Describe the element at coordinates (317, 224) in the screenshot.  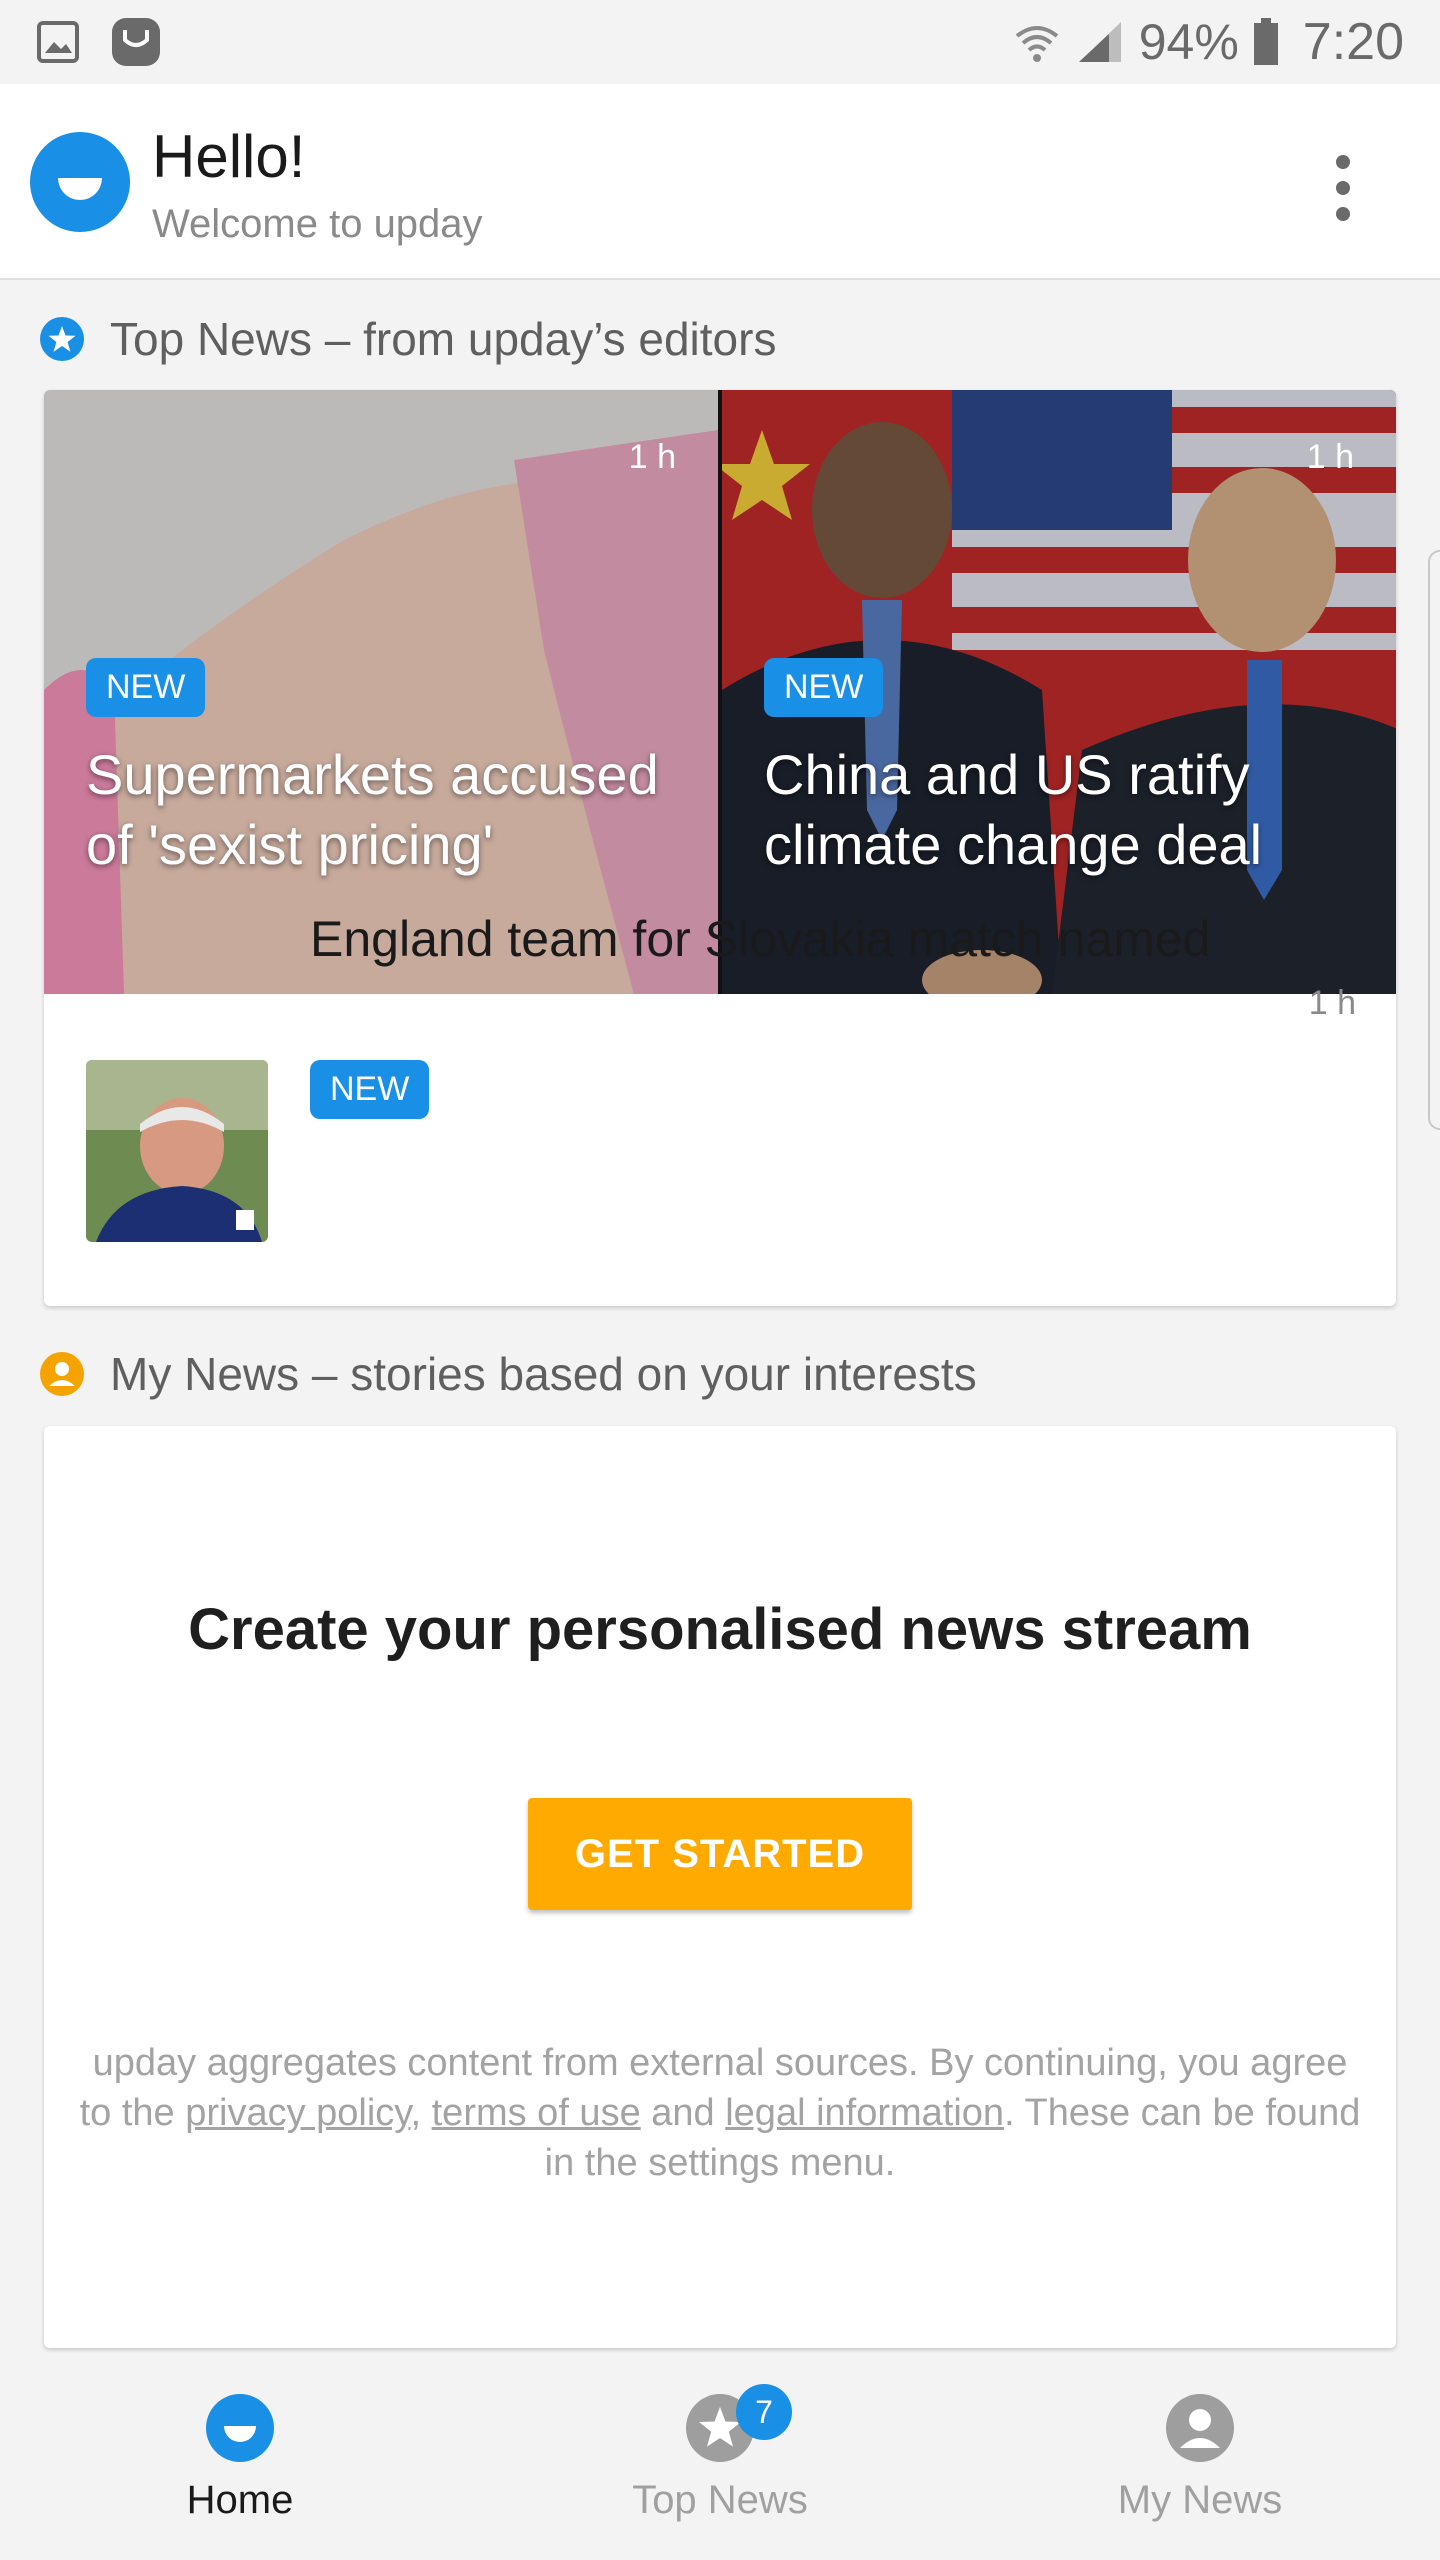
I see `greeting-subtitle: Welcome to upday` at that location.